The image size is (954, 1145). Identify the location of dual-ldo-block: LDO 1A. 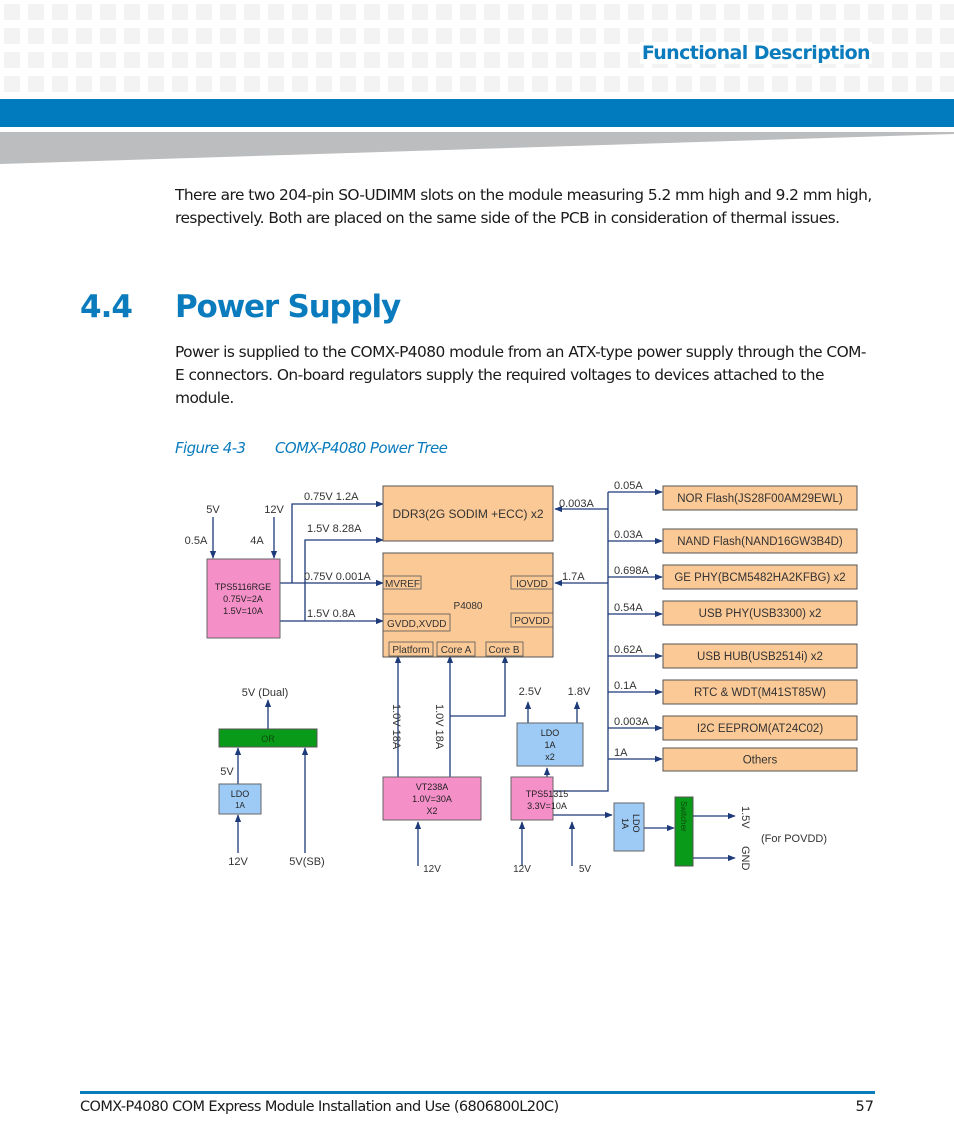
(240, 799).